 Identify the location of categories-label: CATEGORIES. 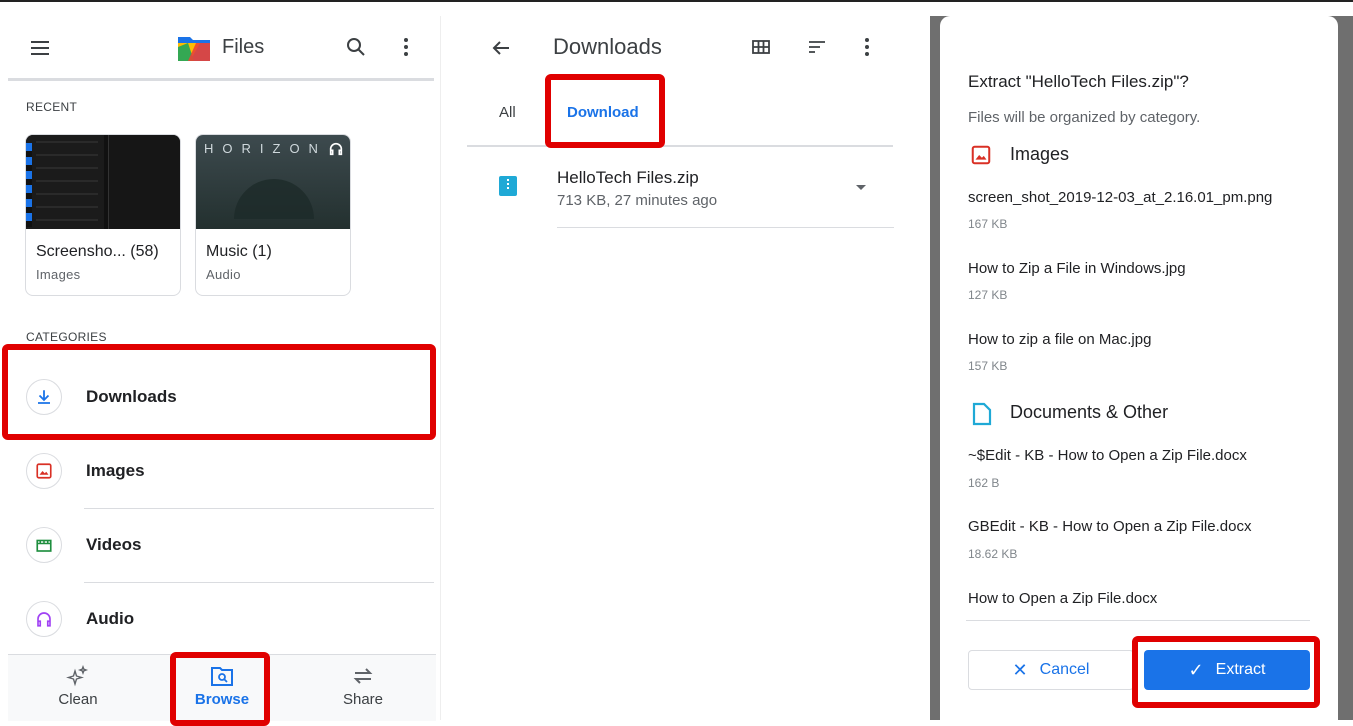
(66, 337).